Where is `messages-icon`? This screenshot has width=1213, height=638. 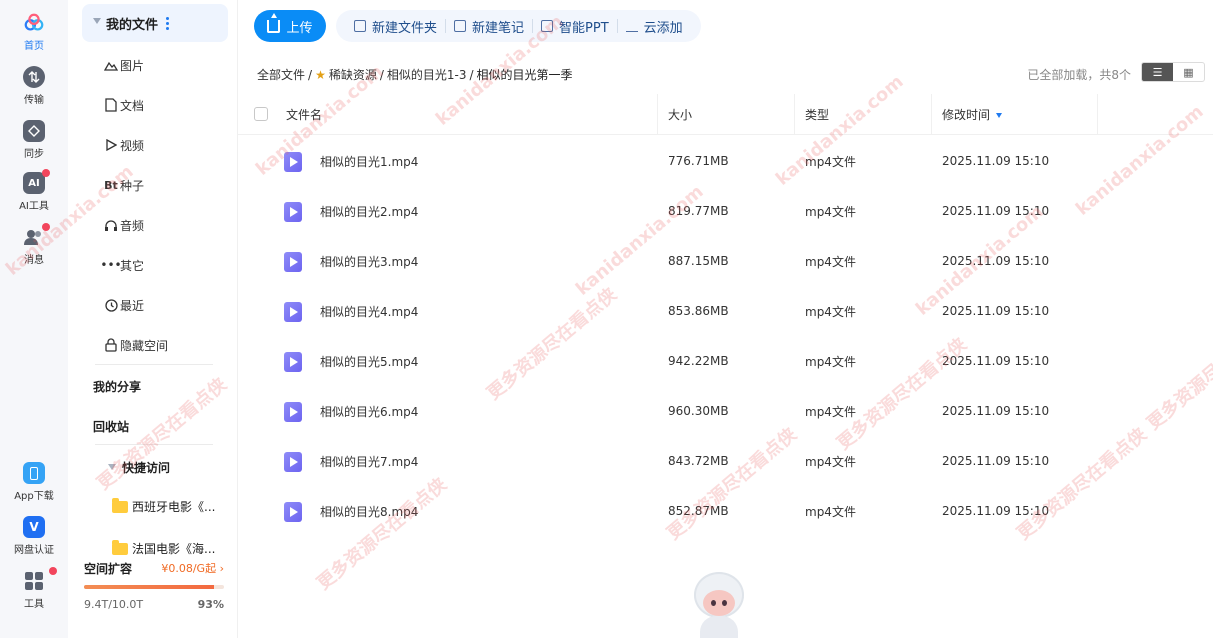
messages-icon is located at coordinates (36, 235).